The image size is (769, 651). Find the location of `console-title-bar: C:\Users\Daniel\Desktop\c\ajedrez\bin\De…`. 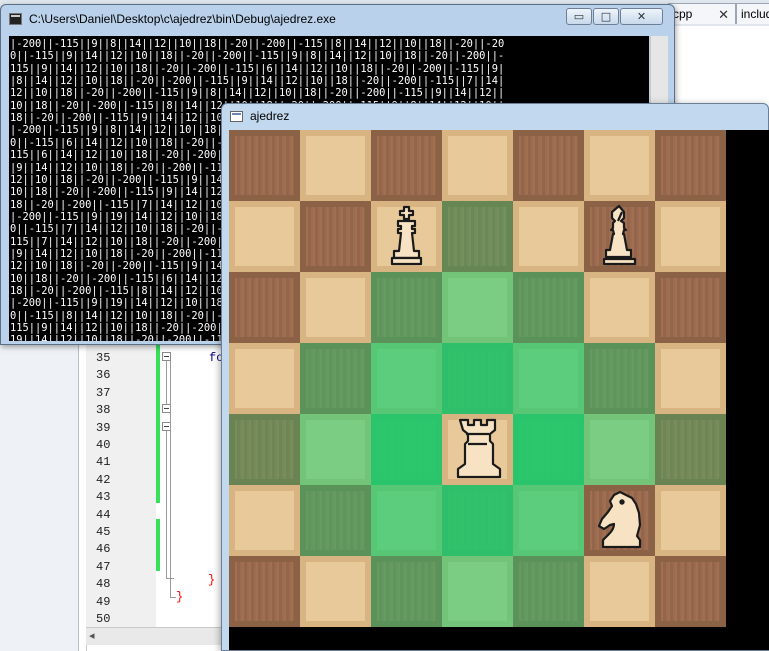

console-title-bar: C:\Users\Daniel\Desktop\c\ajedrez\bin\De… is located at coordinates (337, 19).